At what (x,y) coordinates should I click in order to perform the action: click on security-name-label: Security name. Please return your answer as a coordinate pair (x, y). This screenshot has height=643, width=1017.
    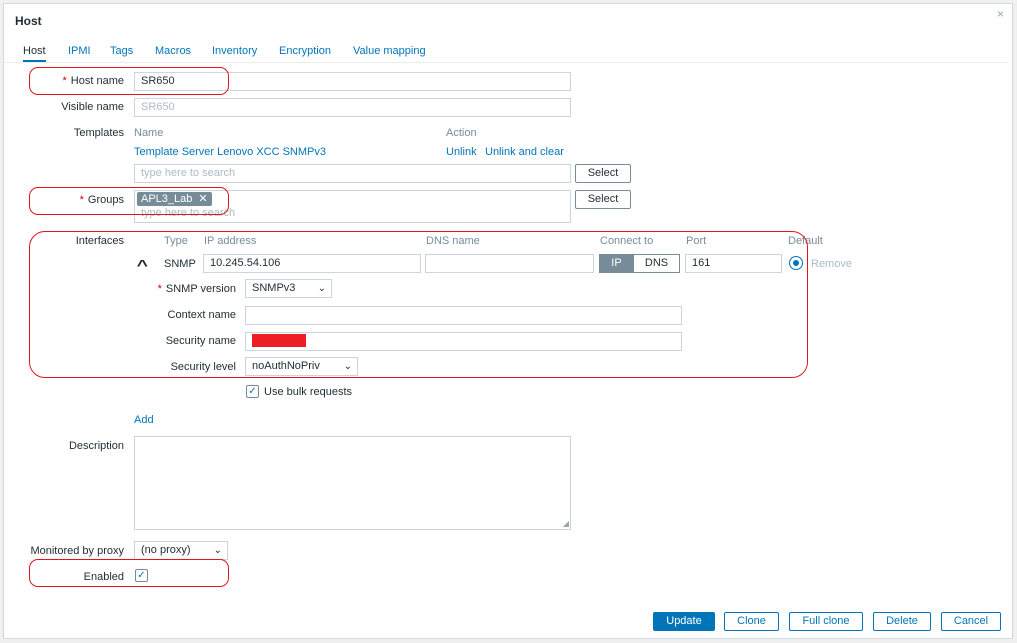
    Looking at the image, I should click on (200, 341).